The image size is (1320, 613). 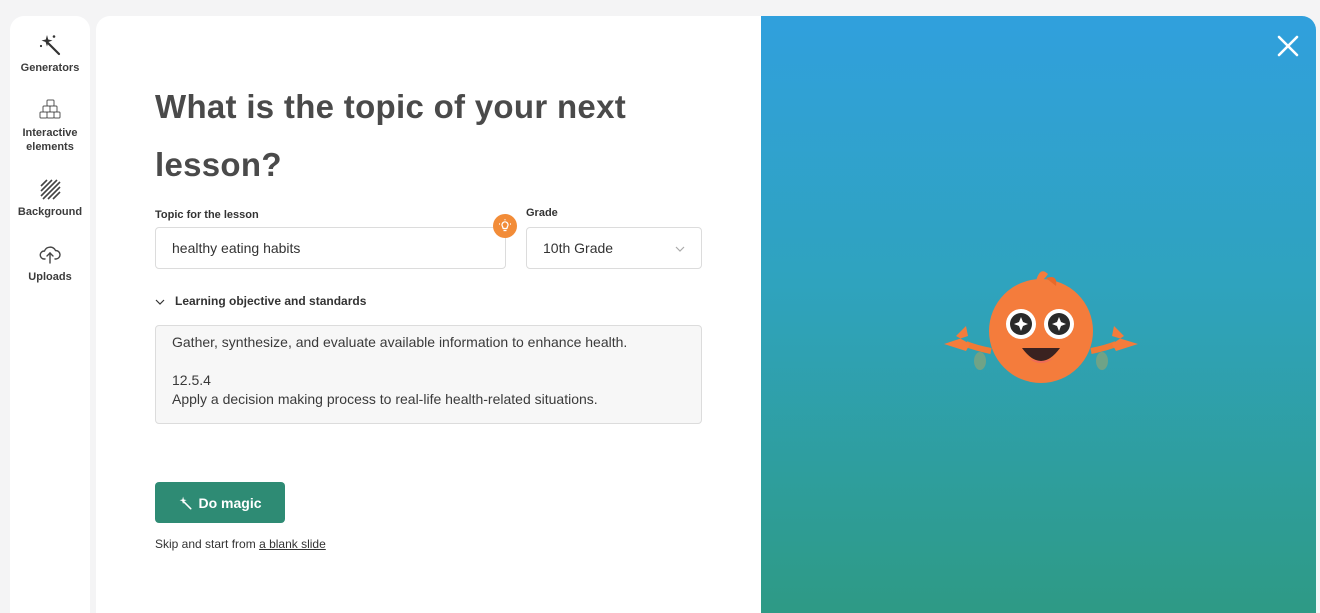 What do you see at coordinates (50, 110) in the screenshot?
I see `blocks-icon` at bounding box center [50, 110].